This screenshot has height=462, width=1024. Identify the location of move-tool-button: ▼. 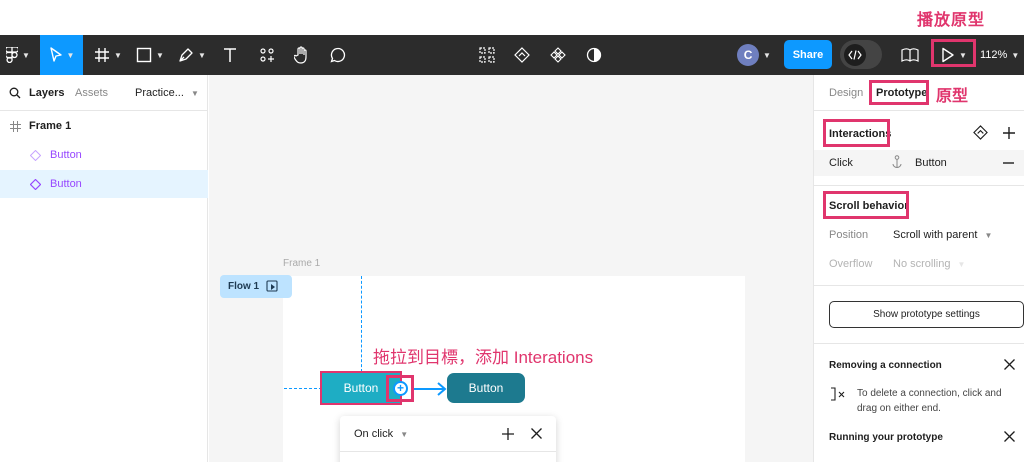
(61, 55).